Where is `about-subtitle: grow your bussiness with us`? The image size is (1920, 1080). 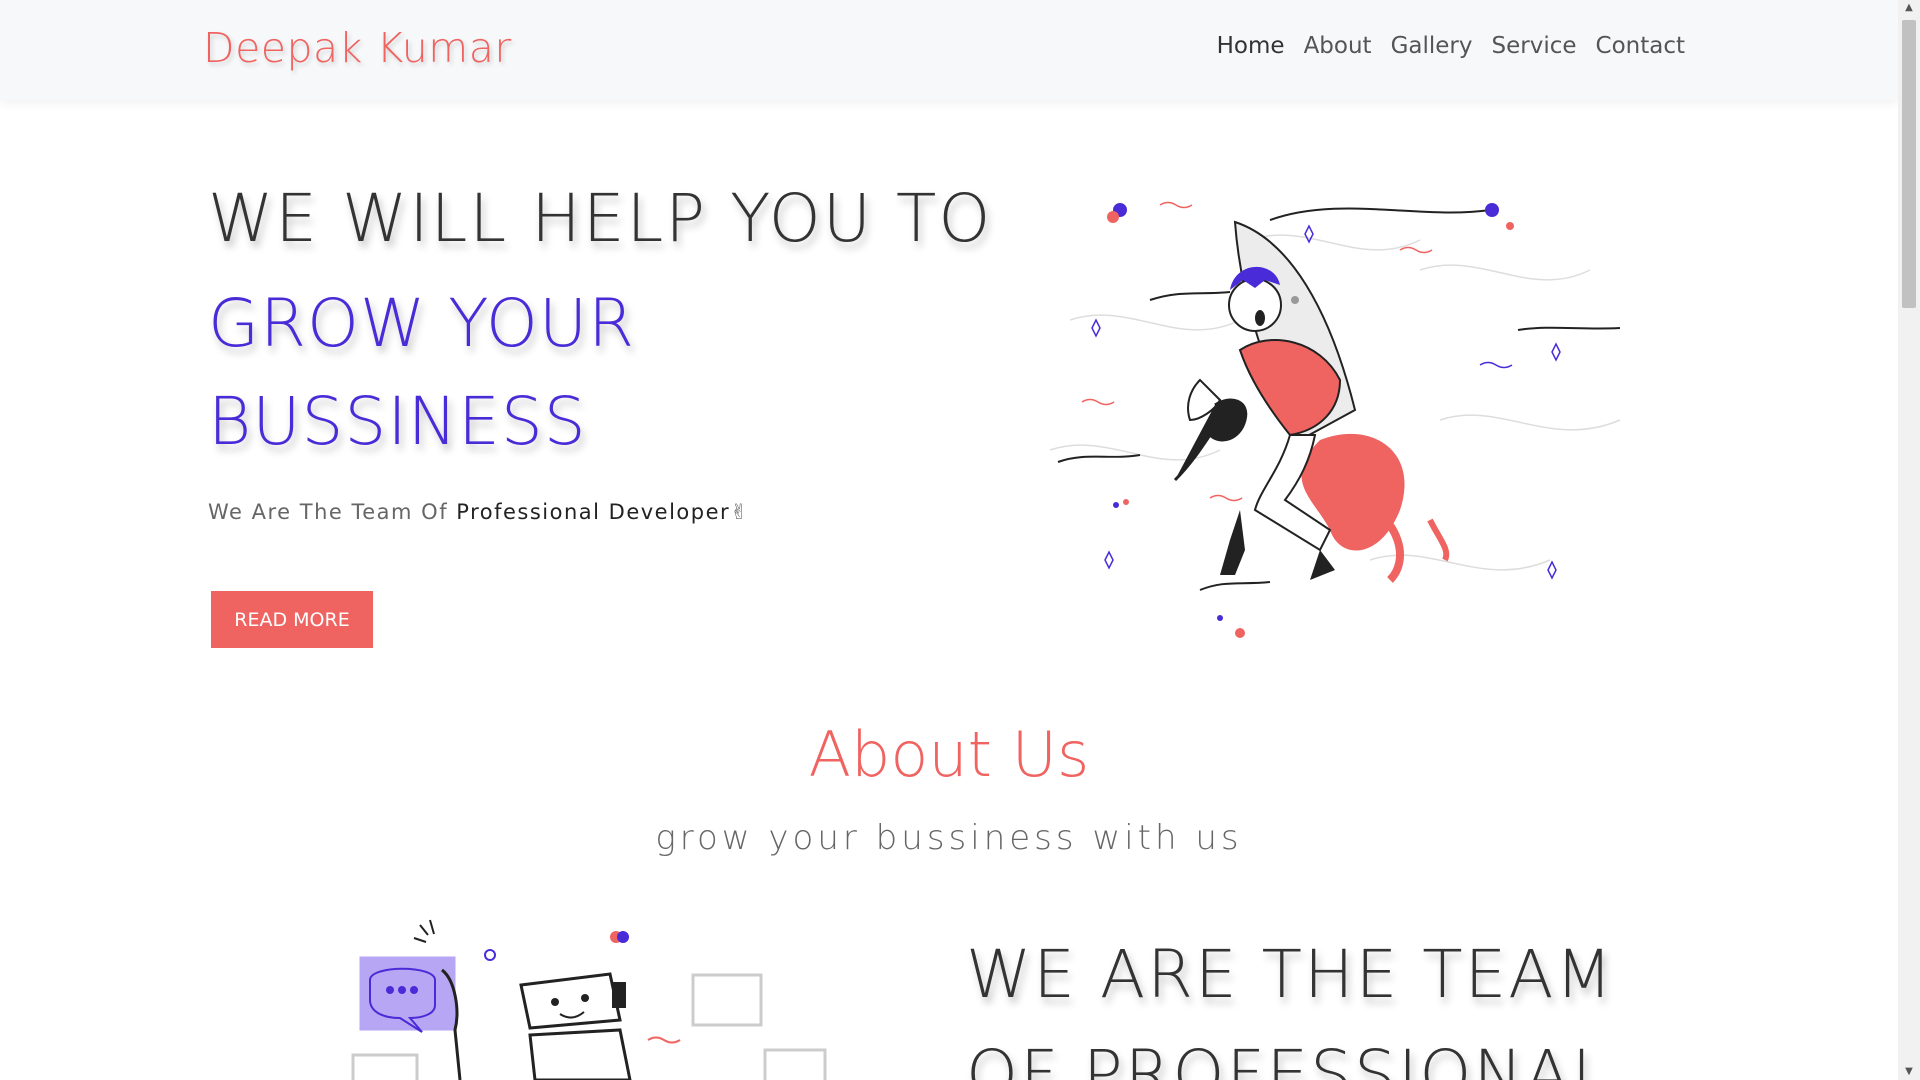 about-subtitle: grow your bussiness with us is located at coordinates (949, 838).